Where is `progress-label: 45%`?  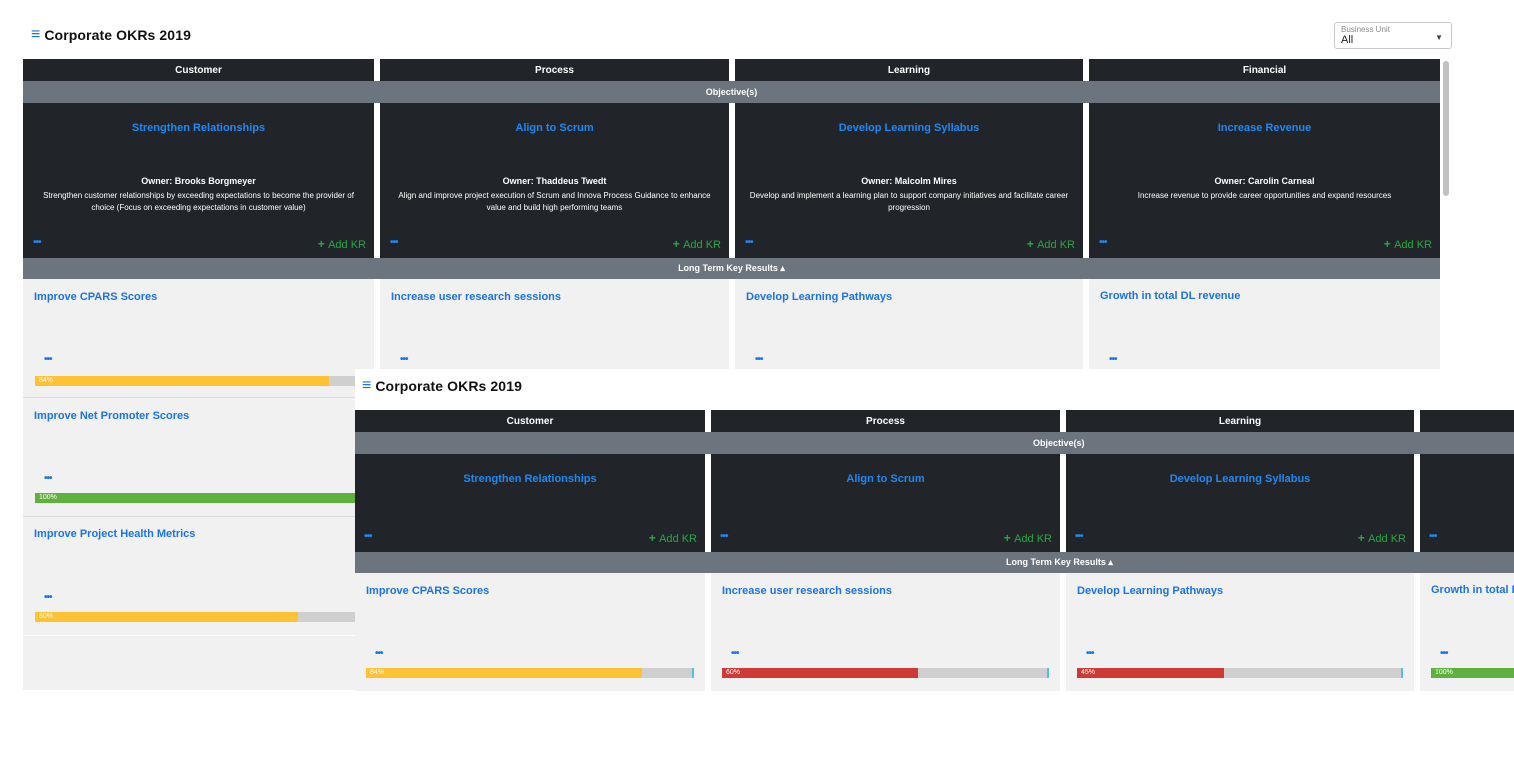
progress-label: 45% is located at coordinates (1088, 672).